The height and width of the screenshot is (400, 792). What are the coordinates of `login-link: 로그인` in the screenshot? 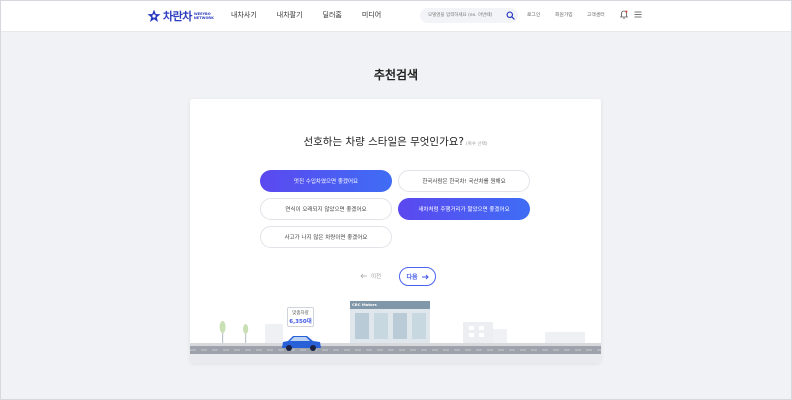 It's located at (533, 14).